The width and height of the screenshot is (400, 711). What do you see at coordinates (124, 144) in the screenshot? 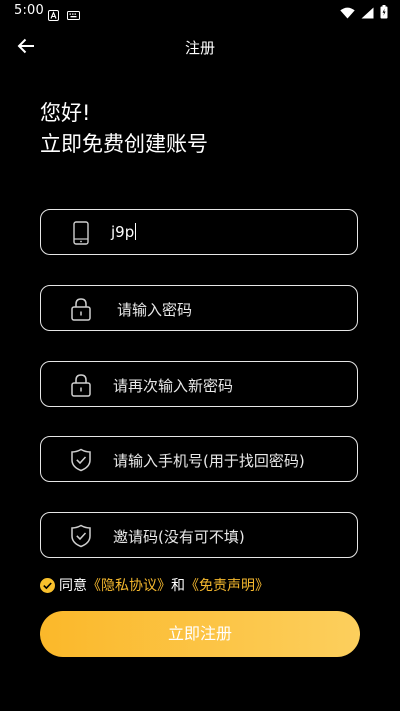
I see `greeting-line-2: 立即免费创建账号` at bounding box center [124, 144].